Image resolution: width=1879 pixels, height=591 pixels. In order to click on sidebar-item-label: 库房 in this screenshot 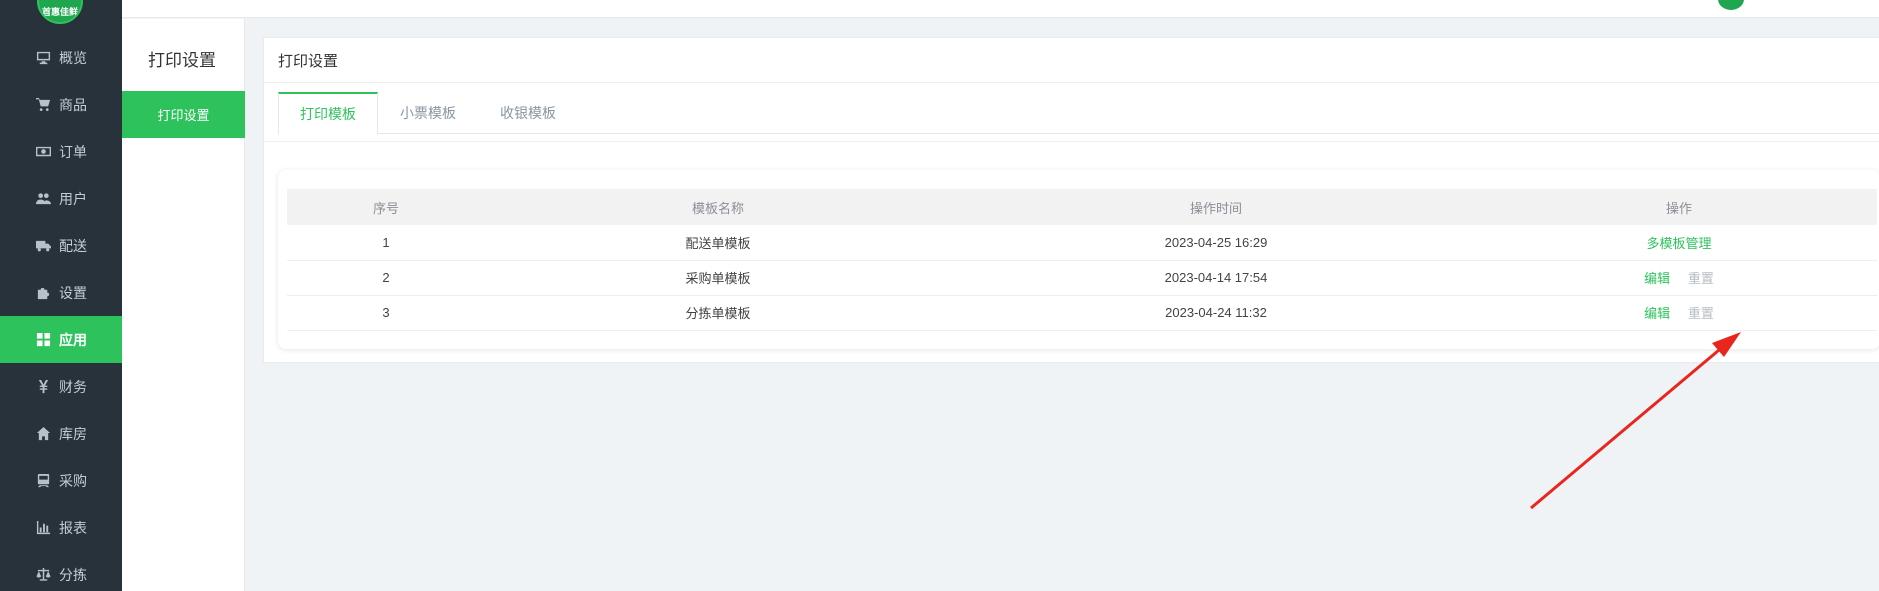, I will do `click(73, 433)`.